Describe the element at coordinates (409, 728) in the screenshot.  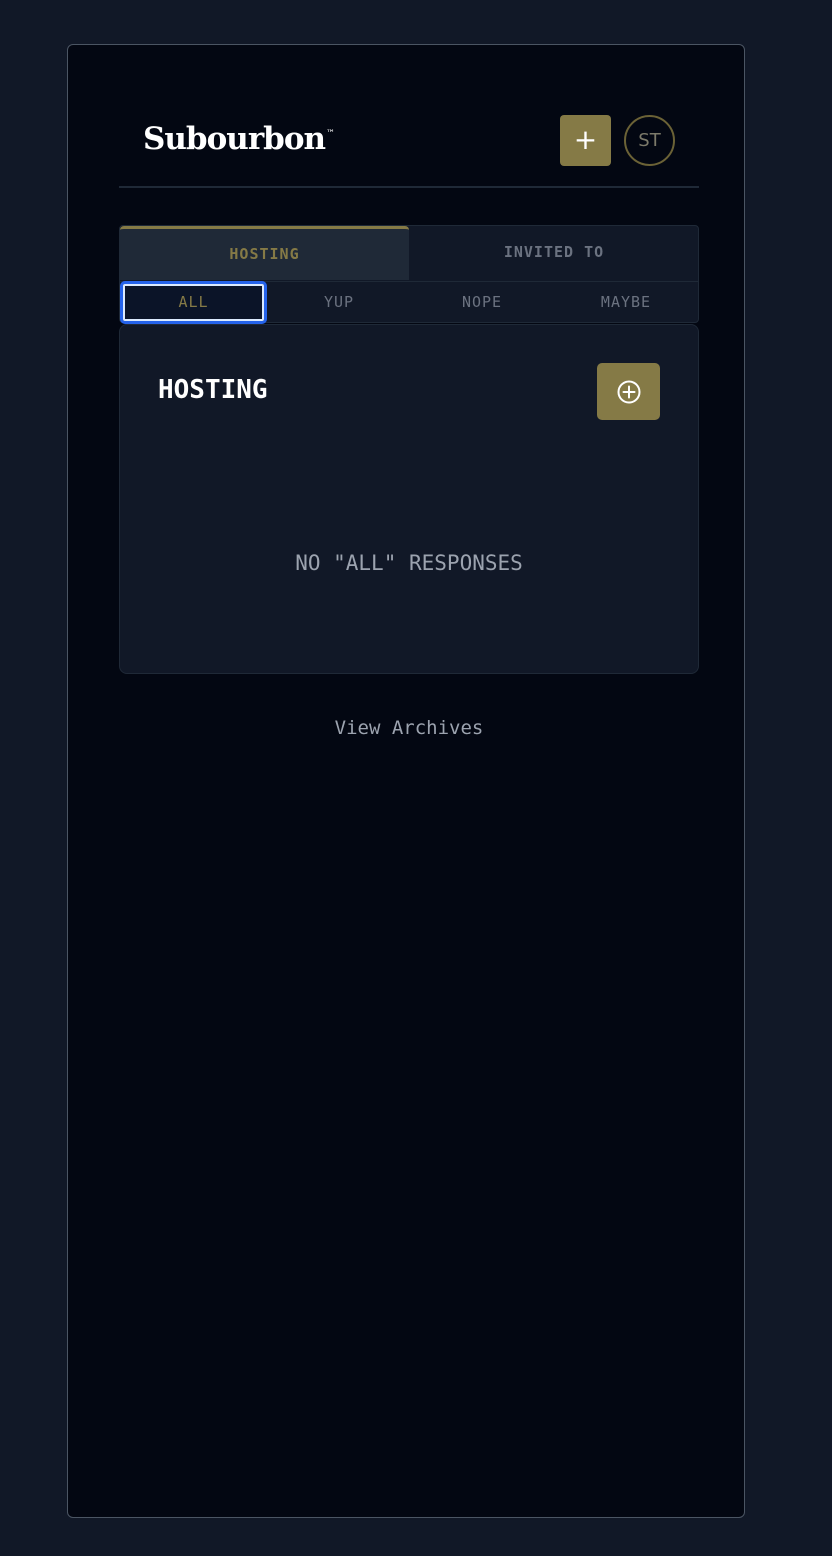
I see `view-archives-link: View Archives` at that location.